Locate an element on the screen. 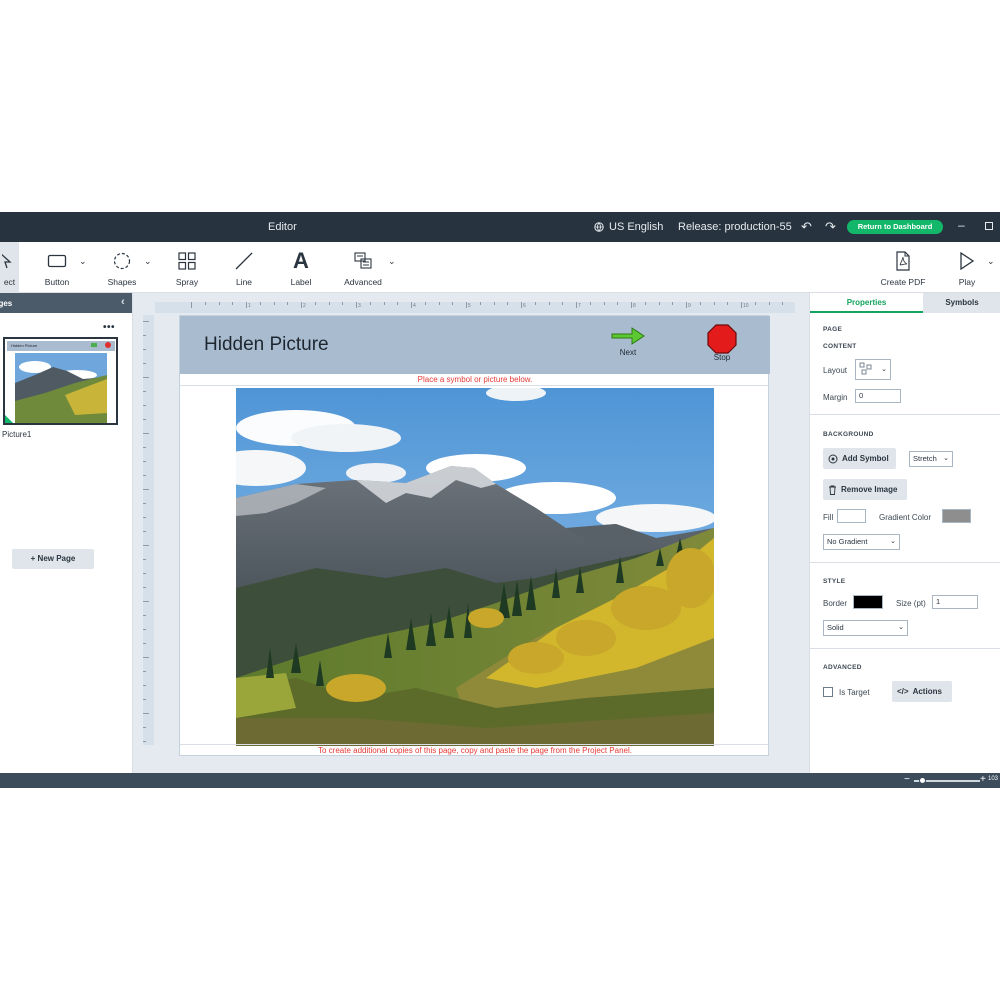 This screenshot has height=1000, width=1000. stop-button-label: Stop is located at coordinates (722, 357).